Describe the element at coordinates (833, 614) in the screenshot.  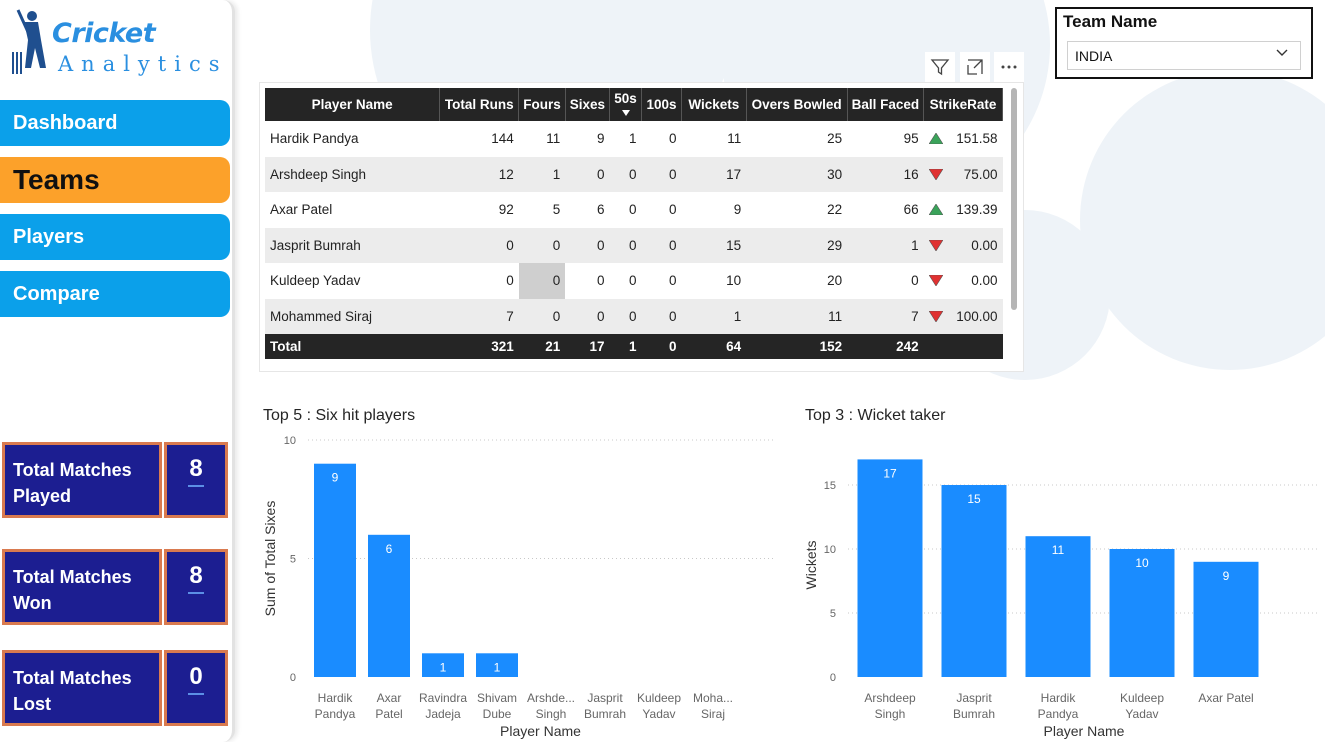
I see `y-tick-label: 5` at that location.